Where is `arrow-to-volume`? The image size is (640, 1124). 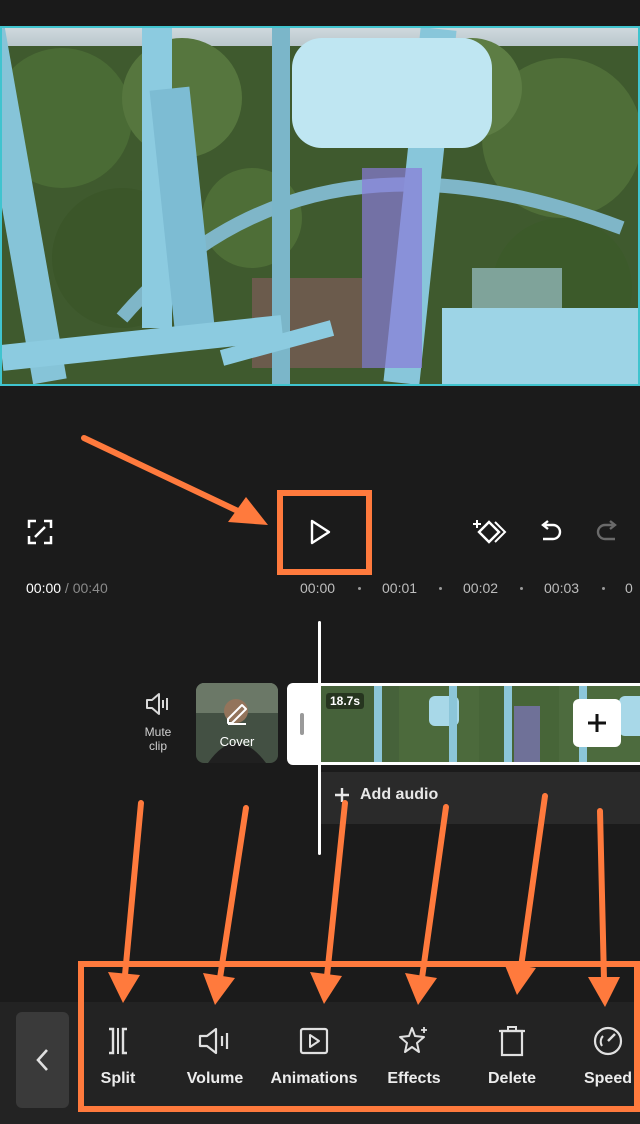
arrow-to-volume is located at coordinates (233, 893).